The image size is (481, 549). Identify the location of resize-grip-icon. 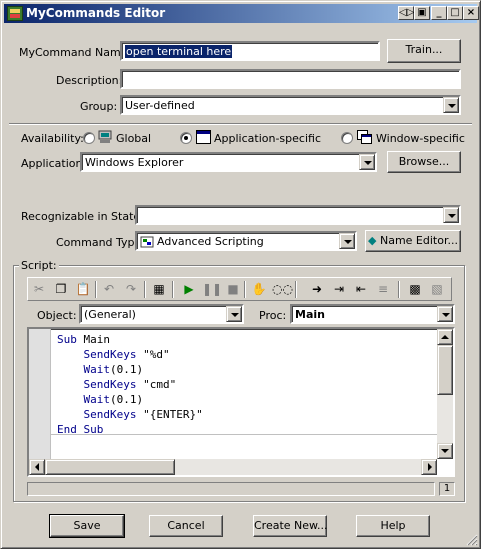
(471, 539).